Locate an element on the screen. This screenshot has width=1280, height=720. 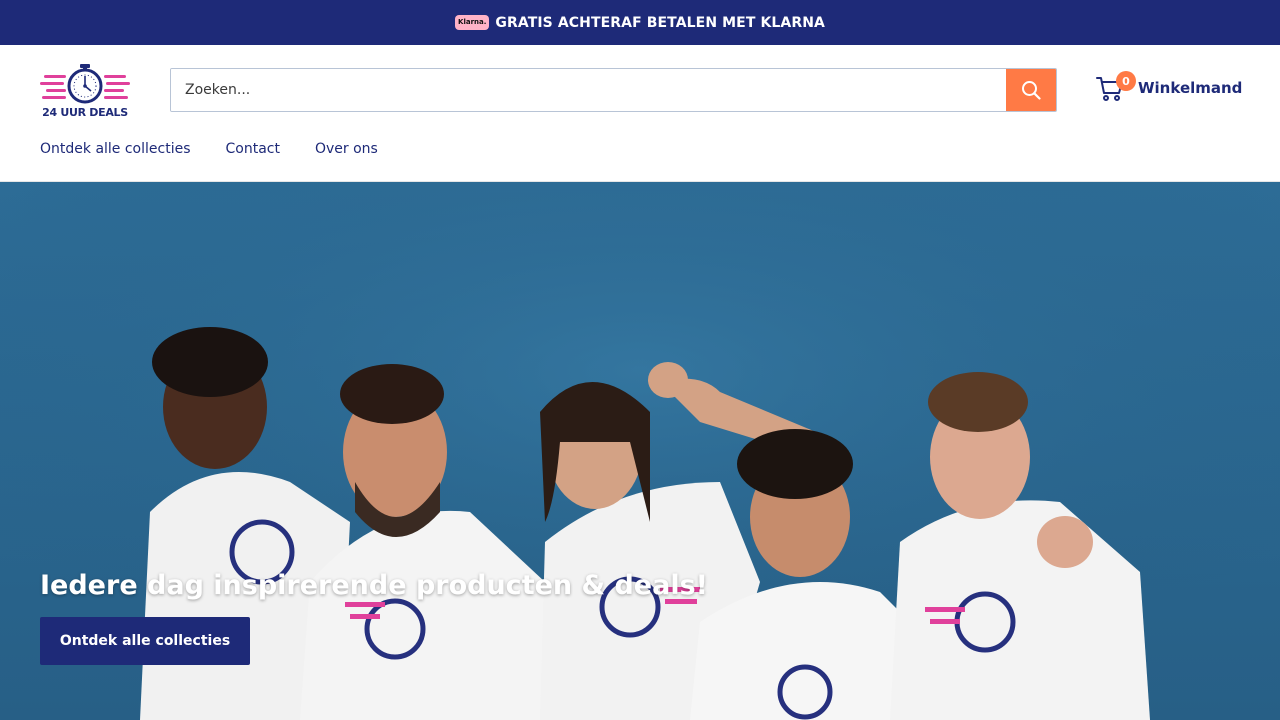
klarna-badge: Klarna. is located at coordinates (472, 22).